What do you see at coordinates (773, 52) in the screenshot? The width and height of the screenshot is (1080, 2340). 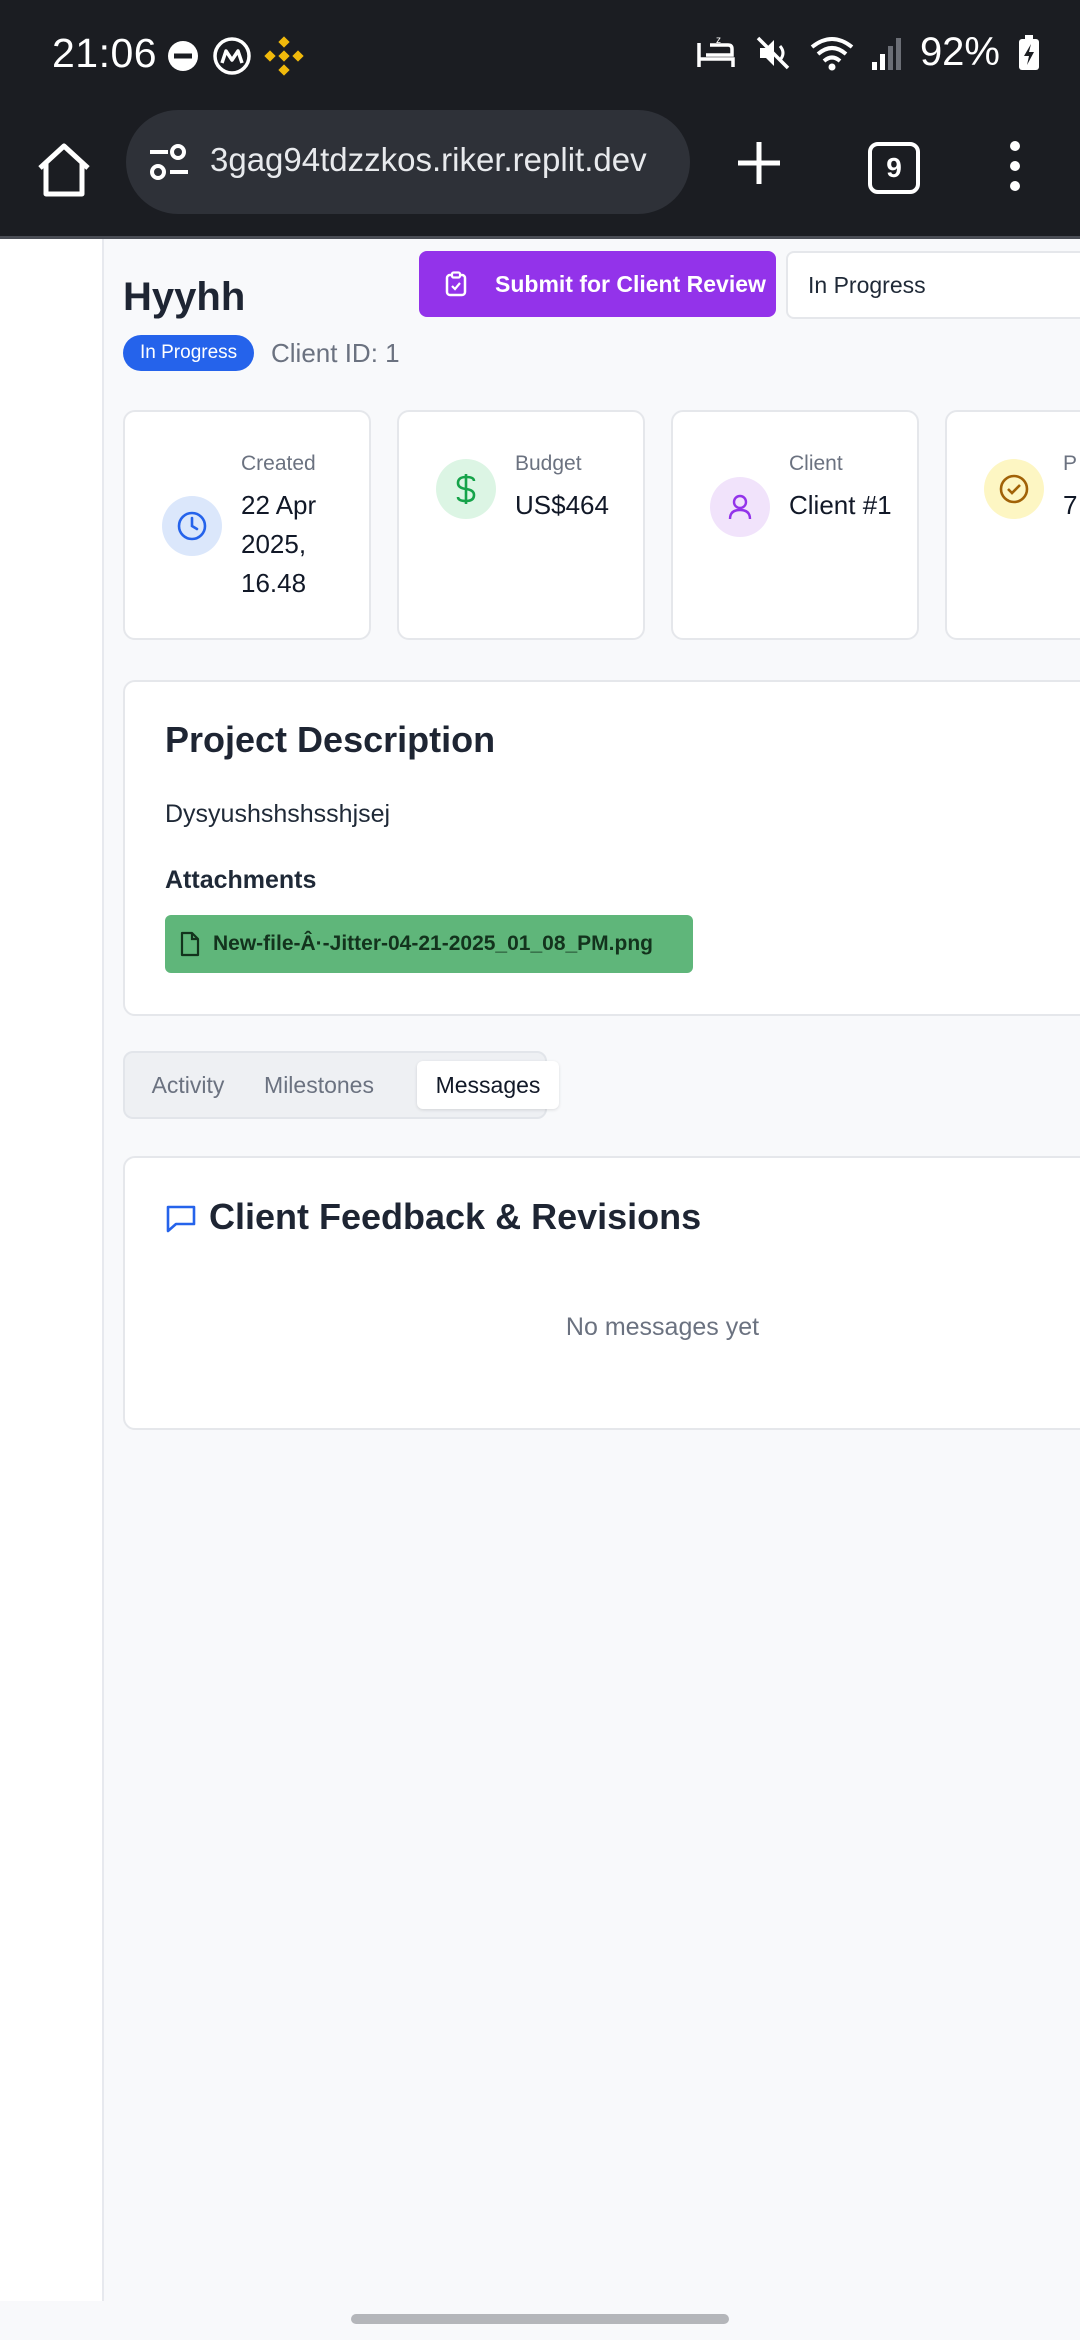 I see `mute-icon` at bounding box center [773, 52].